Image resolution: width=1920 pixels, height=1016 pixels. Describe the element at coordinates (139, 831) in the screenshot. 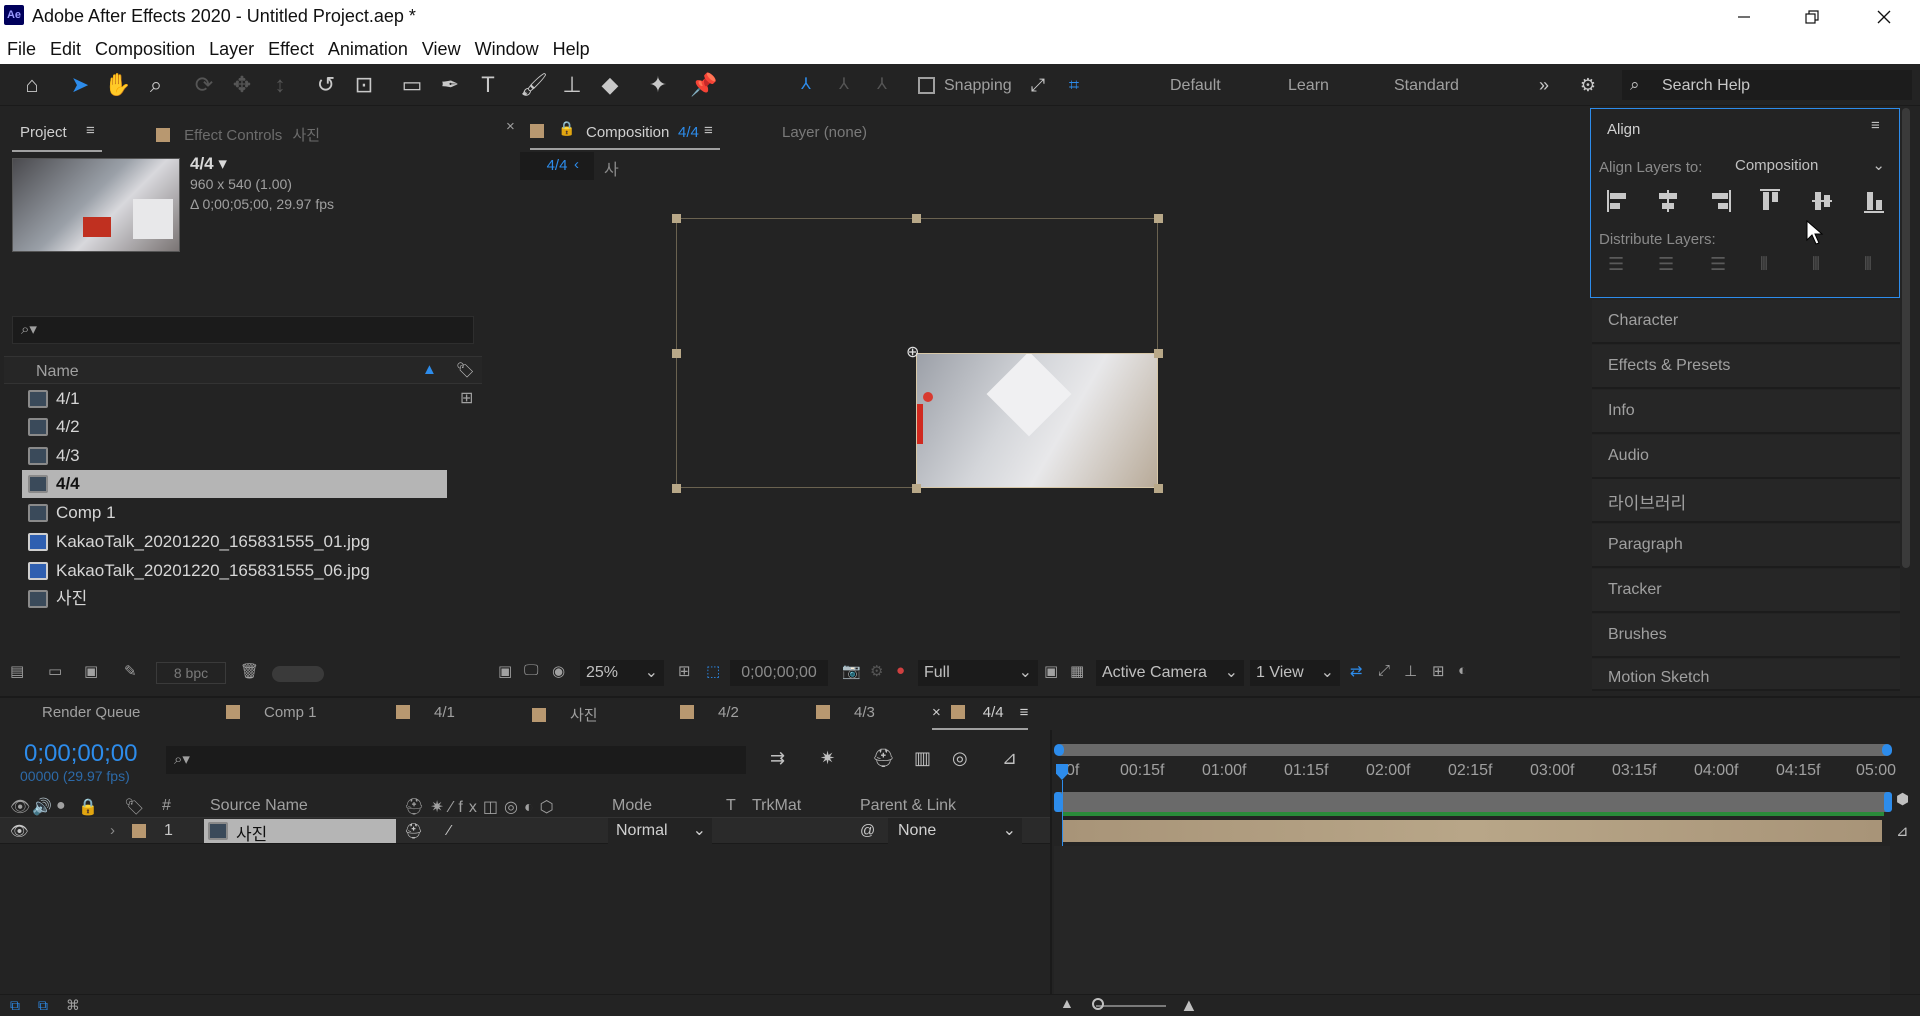

I see `label-color-swatch` at that location.